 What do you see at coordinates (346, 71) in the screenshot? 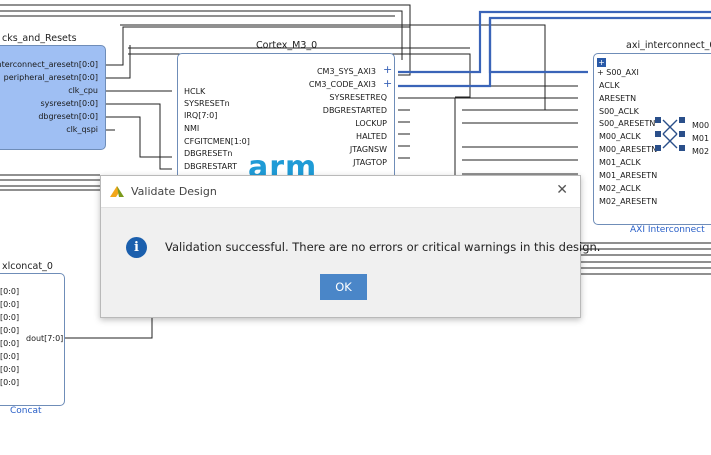
I see `port-cm3-sys-axi3: CM3_SYS_AXI3` at bounding box center [346, 71].